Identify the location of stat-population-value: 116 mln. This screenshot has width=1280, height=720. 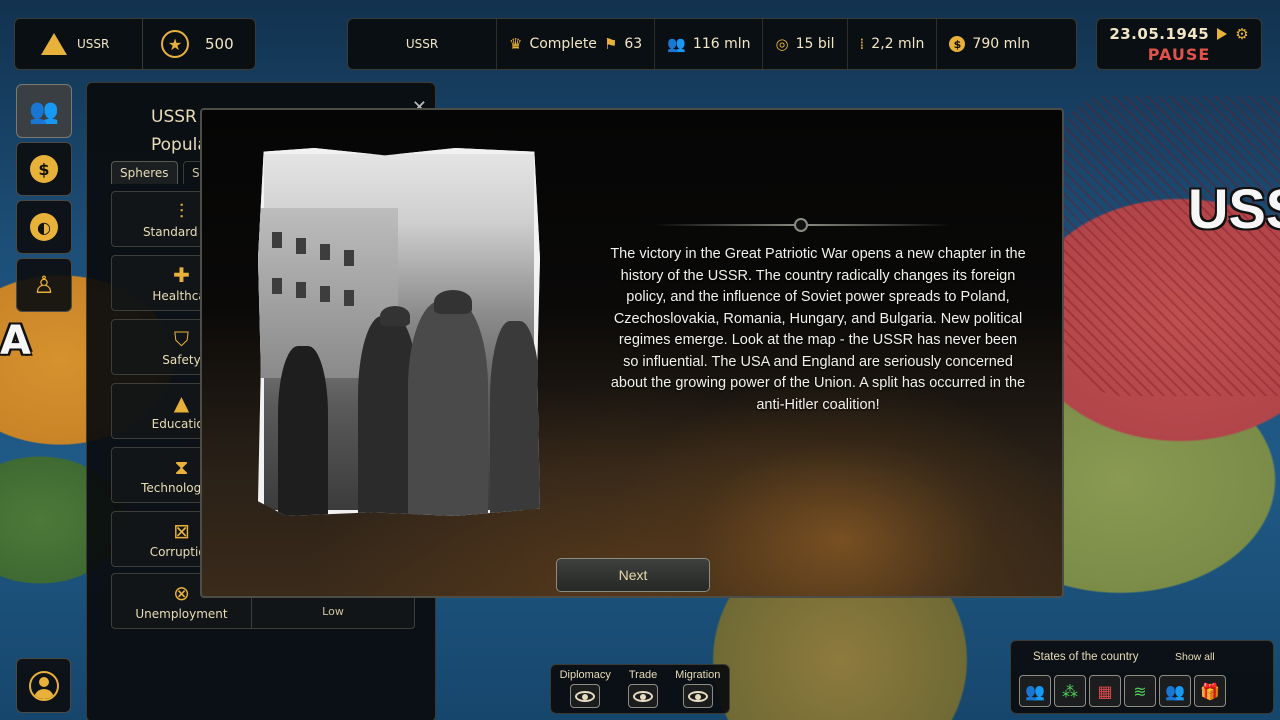
(721, 44).